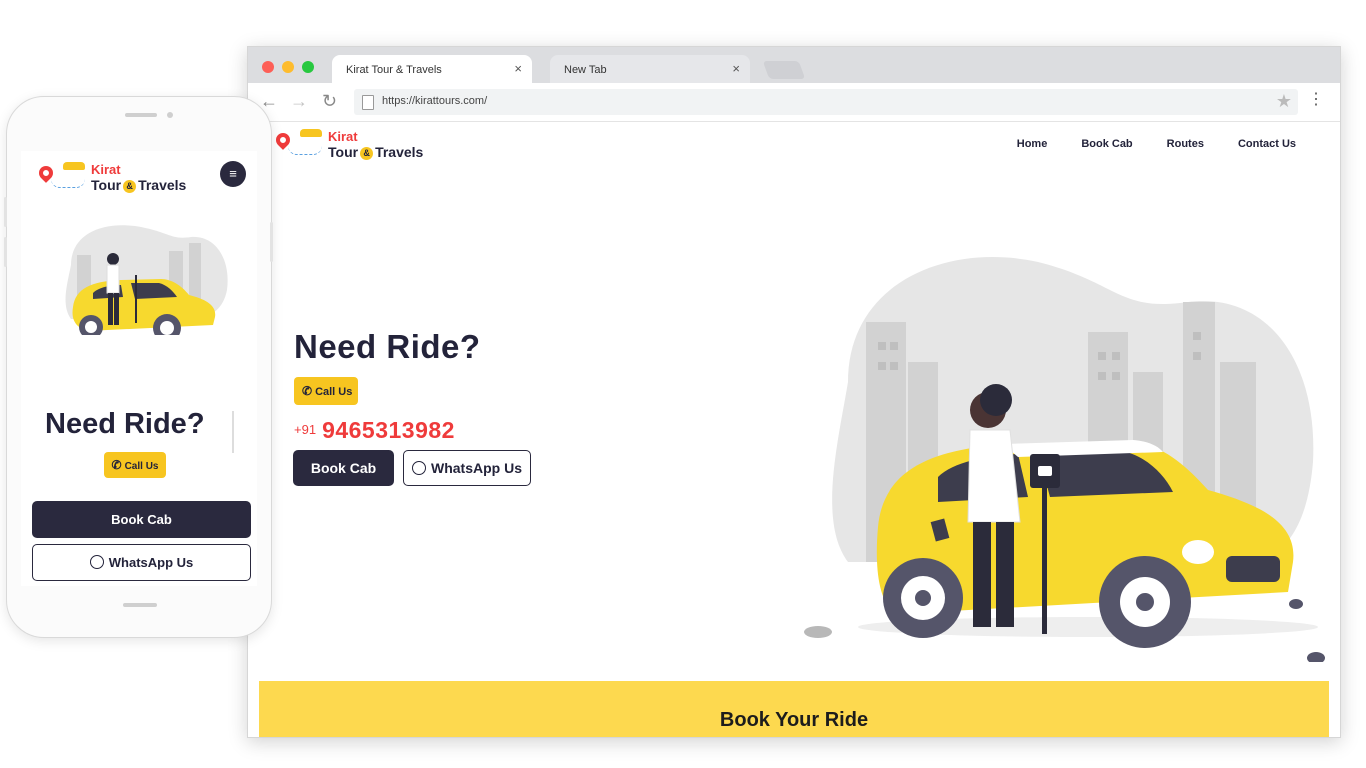 Image resolution: width=1366 pixels, height=768 pixels. Describe the element at coordinates (125, 424) in the screenshot. I see `mobile-hero-title: Need Ride?` at that location.